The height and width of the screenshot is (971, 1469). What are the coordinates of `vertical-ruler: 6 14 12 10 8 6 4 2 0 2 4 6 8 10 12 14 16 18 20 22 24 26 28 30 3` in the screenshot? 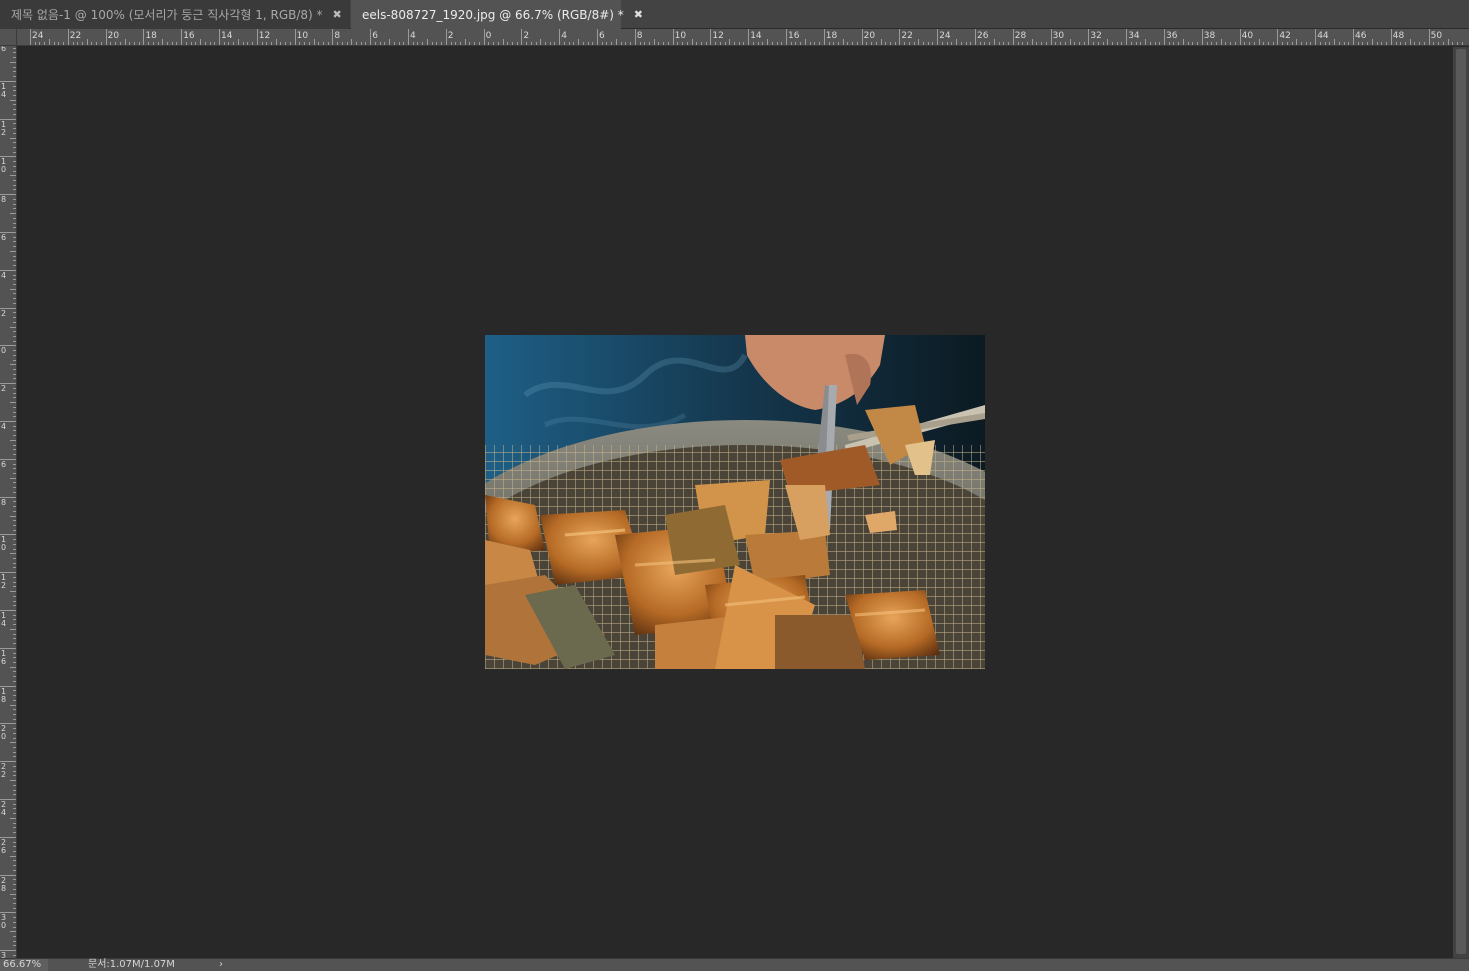 It's located at (8, 502).